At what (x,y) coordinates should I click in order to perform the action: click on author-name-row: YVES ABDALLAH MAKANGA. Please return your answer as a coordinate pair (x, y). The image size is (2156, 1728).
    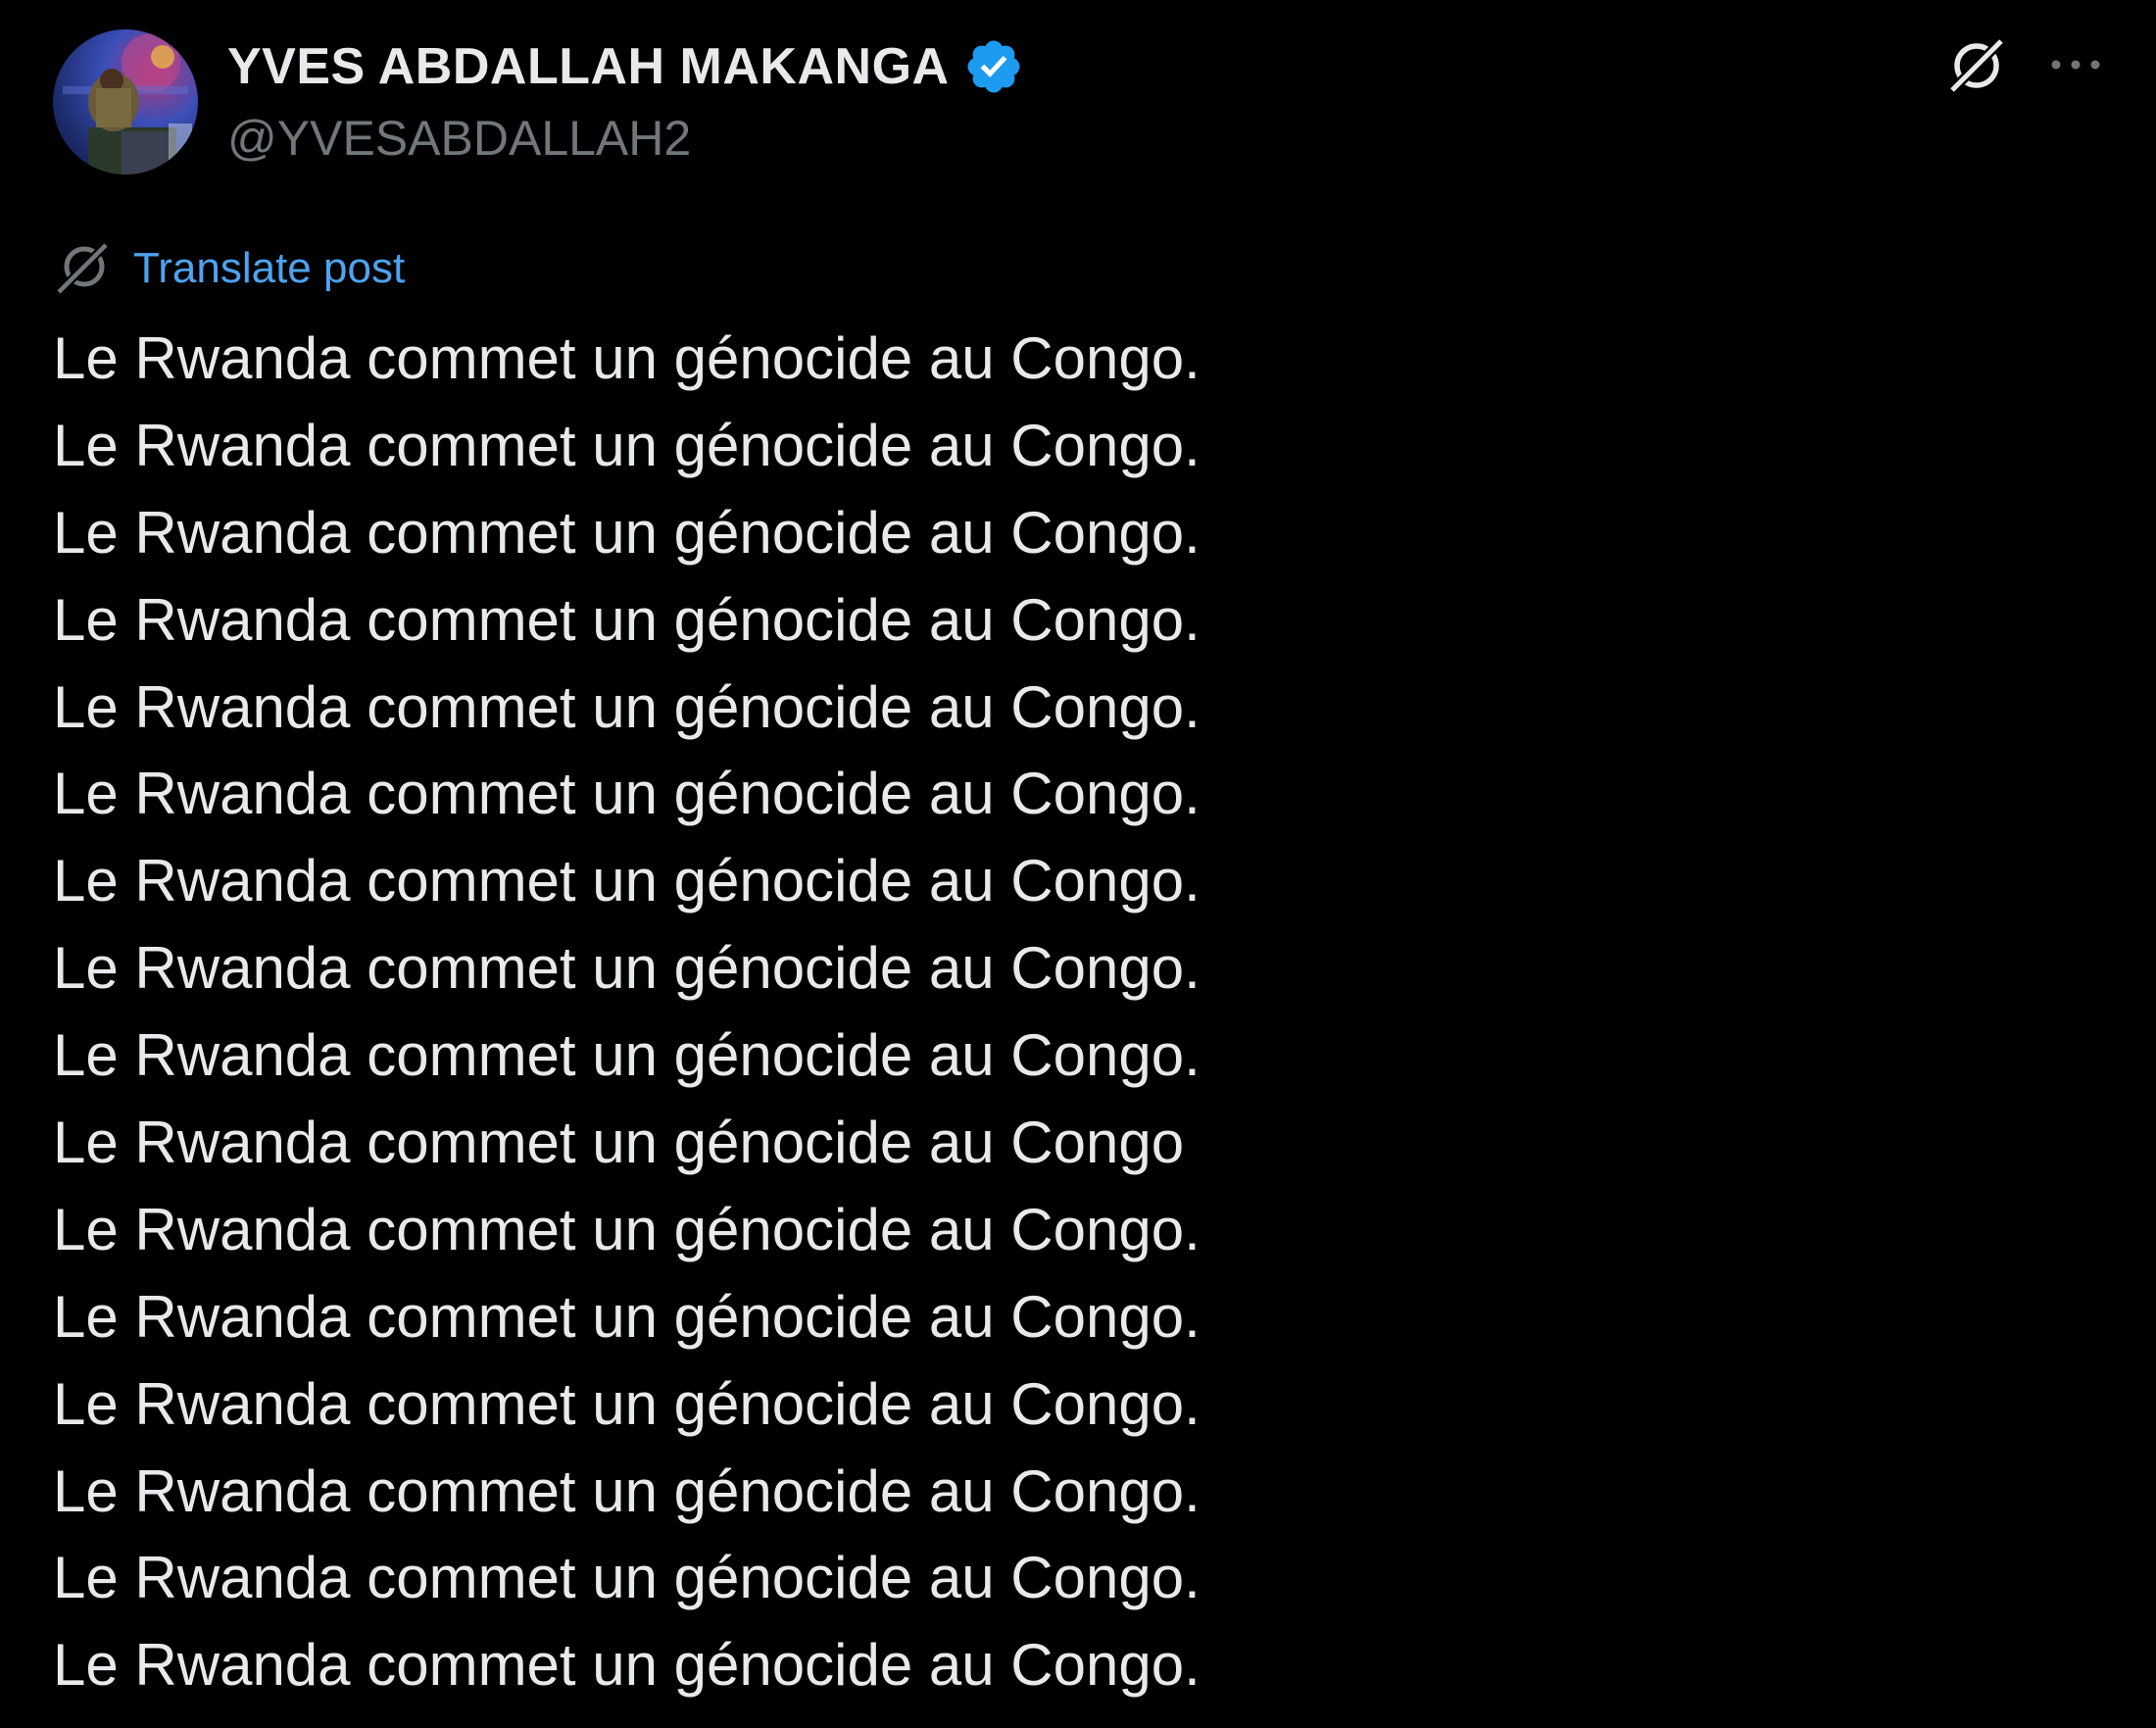
    Looking at the image, I should click on (625, 66).